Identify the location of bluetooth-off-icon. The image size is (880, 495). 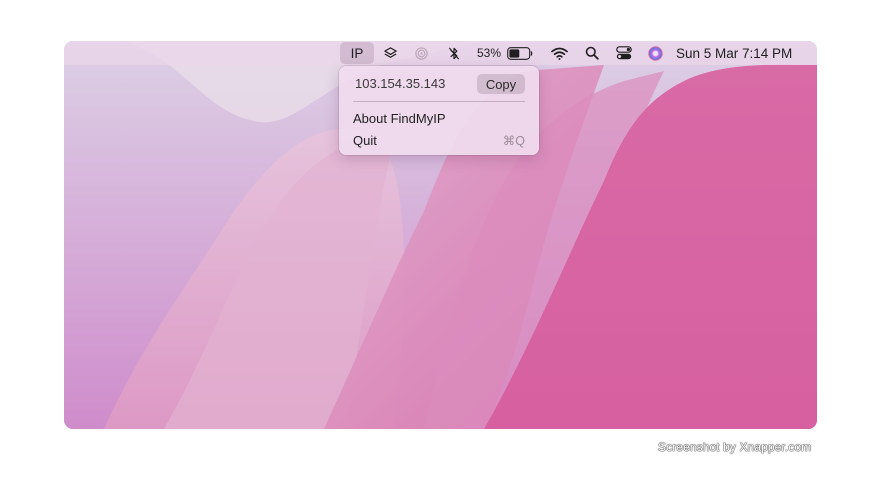
(454, 53).